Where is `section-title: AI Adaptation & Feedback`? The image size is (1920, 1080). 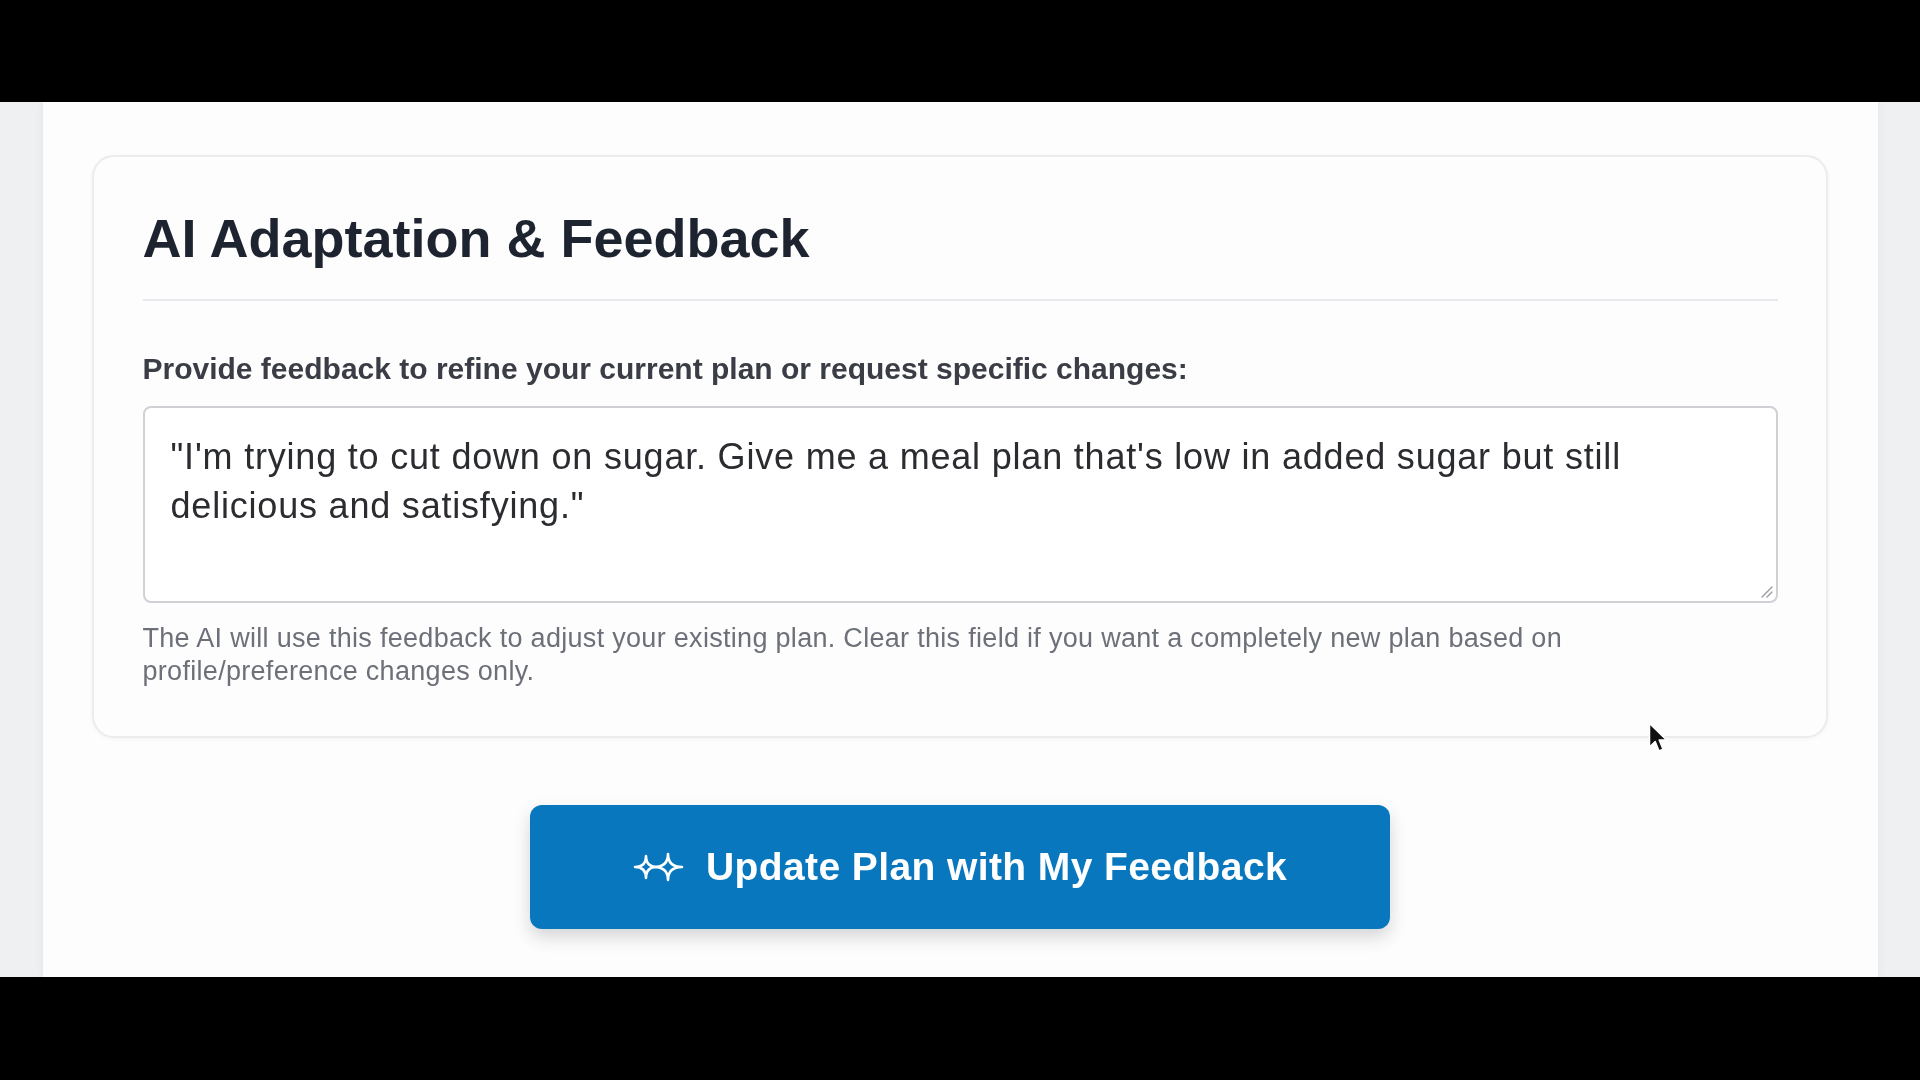 section-title: AI Adaptation & Feedback is located at coordinates (960, 254).